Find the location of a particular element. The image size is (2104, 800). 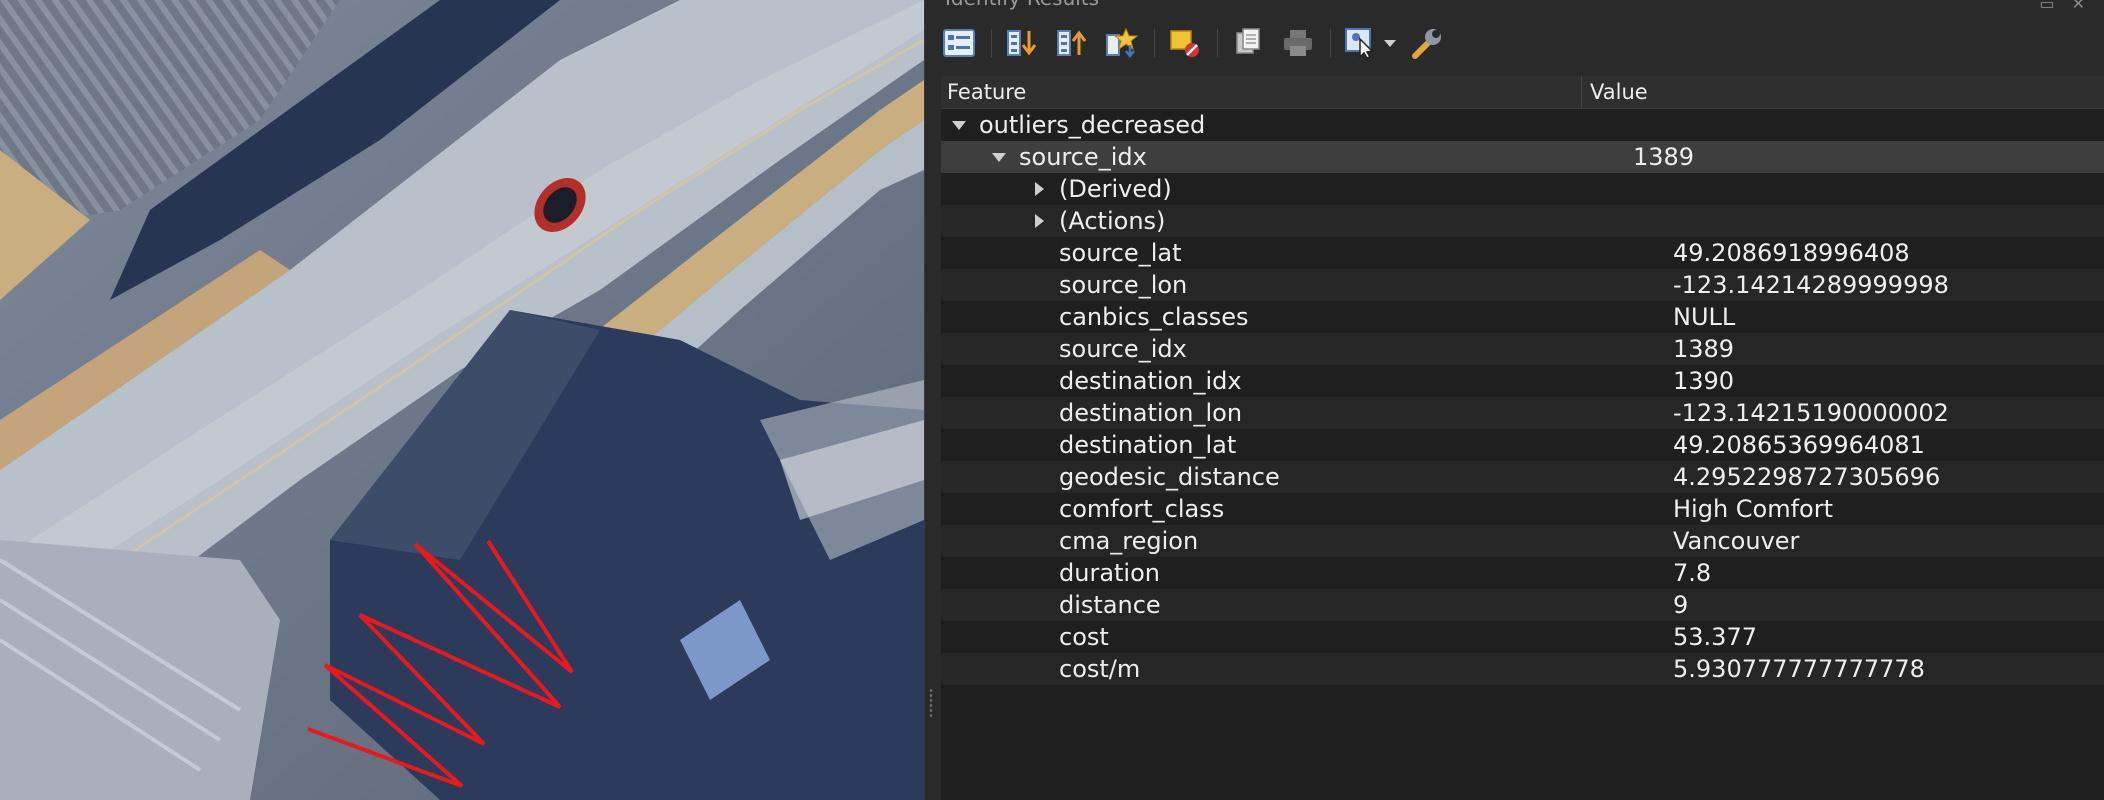

expand-all-button is located at coordinates (1022, 43).